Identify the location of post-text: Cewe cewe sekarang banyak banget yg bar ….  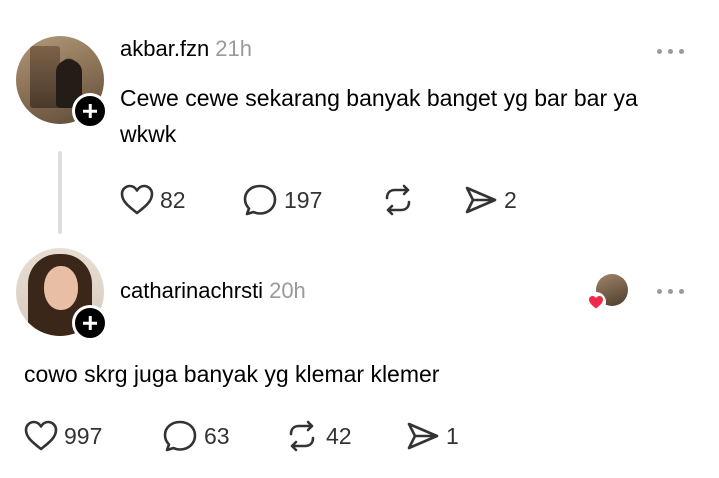
(410, 116).